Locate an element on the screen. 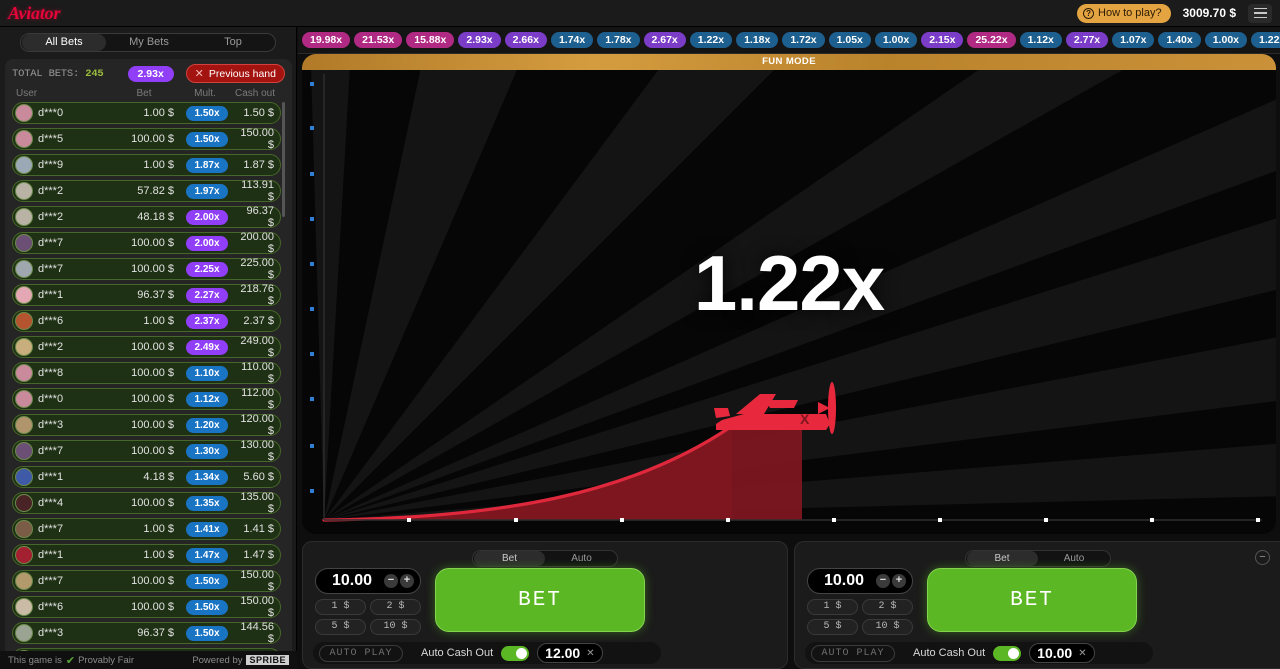 The image size is (1280, 669). status-badge: 2.27x is located at coordinates (207, 295).